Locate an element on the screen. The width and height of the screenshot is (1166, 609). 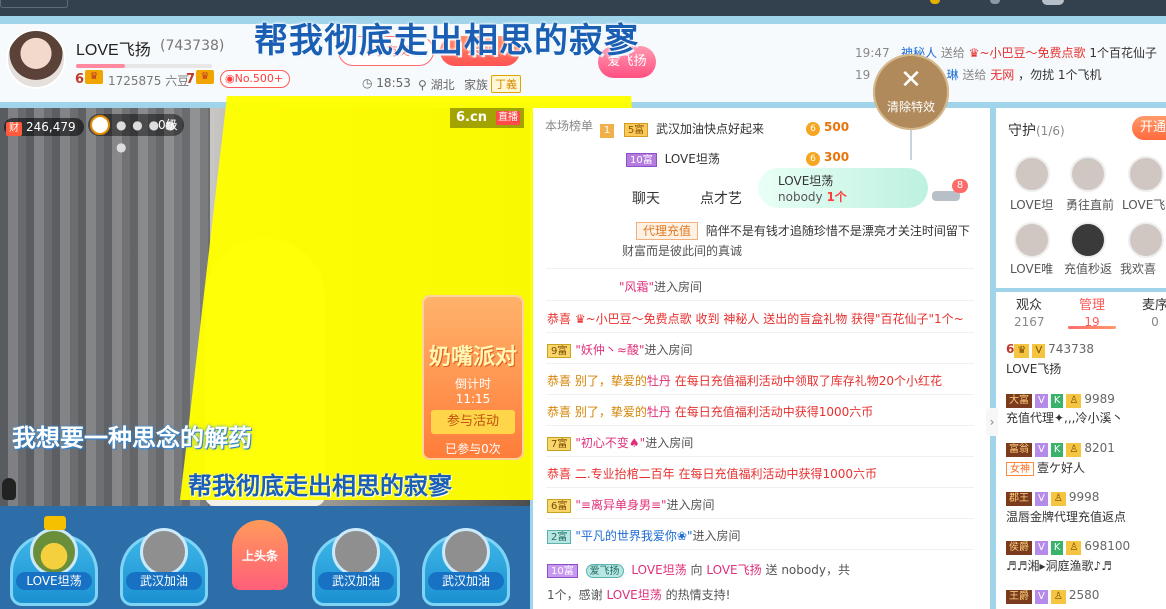
viewer-name-row: 女神 壹ケ好人 is located at coordinates (1045, 467).